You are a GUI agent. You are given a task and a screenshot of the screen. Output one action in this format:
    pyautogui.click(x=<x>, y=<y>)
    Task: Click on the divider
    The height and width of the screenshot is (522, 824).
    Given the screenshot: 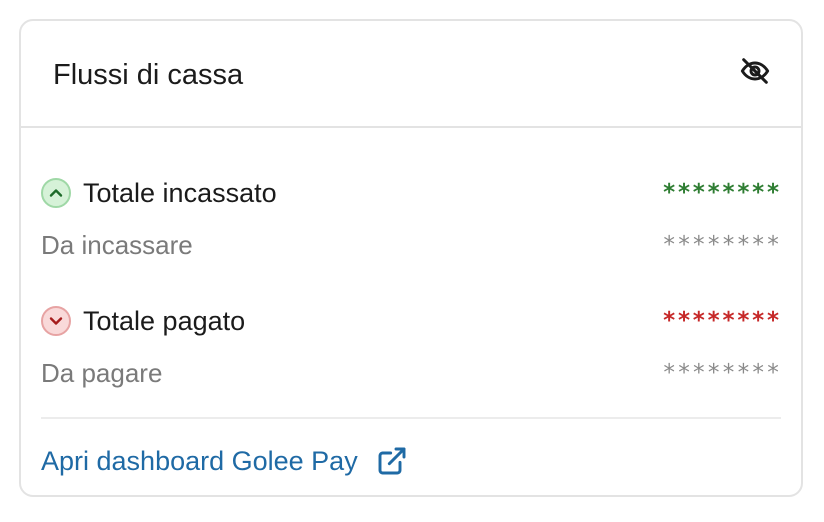 What is the action you would take?
    pyautogui.click(x=411, y=418)
    